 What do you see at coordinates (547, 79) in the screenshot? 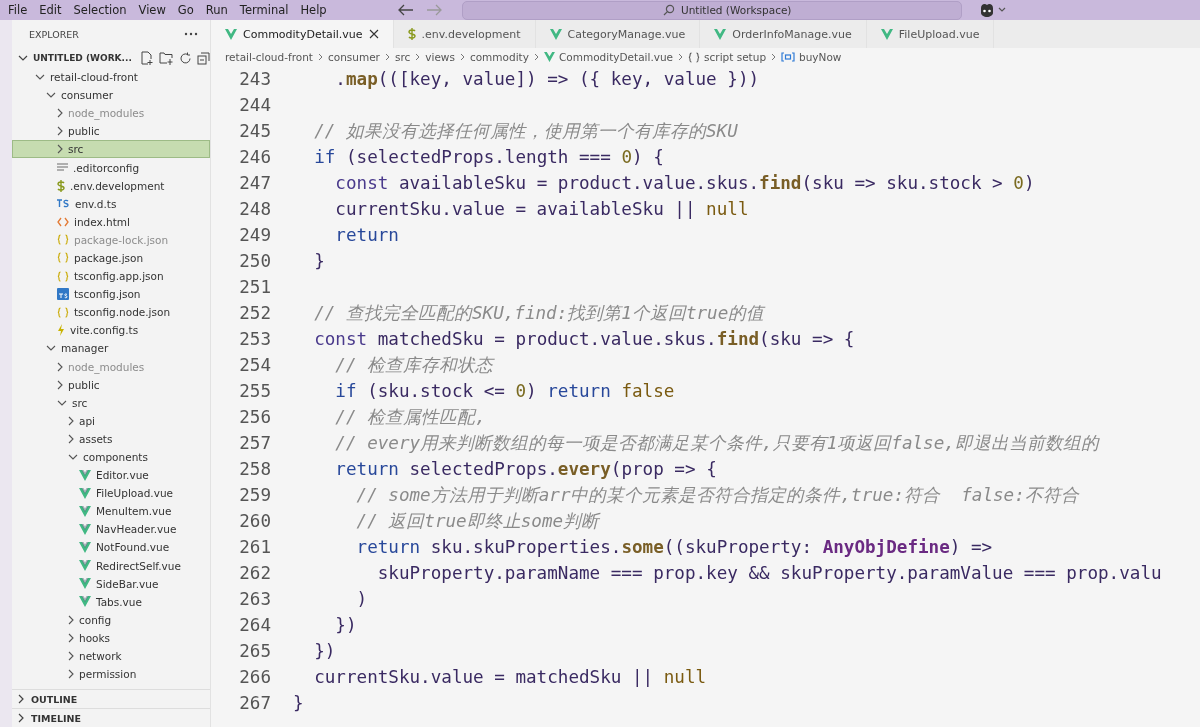
I see `code-line: .map(([key, value]) => ({ key, value }))` at bounding box center [547, 79].